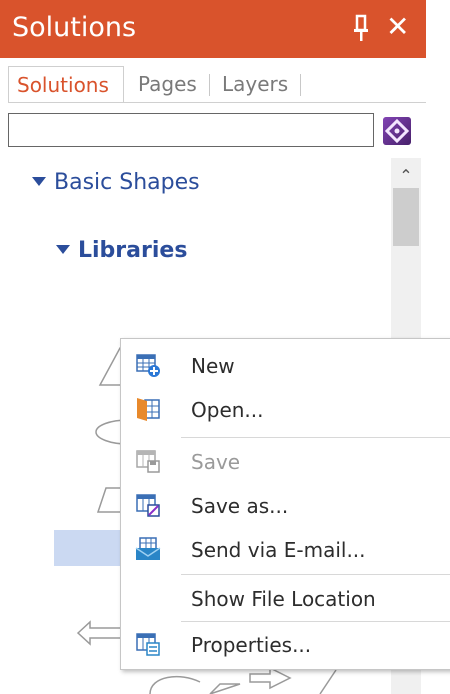  What do you see at coordinates (216, 462) in the screenshot?
I see `menu-item-label: Save` at bounding box center [216, 462].